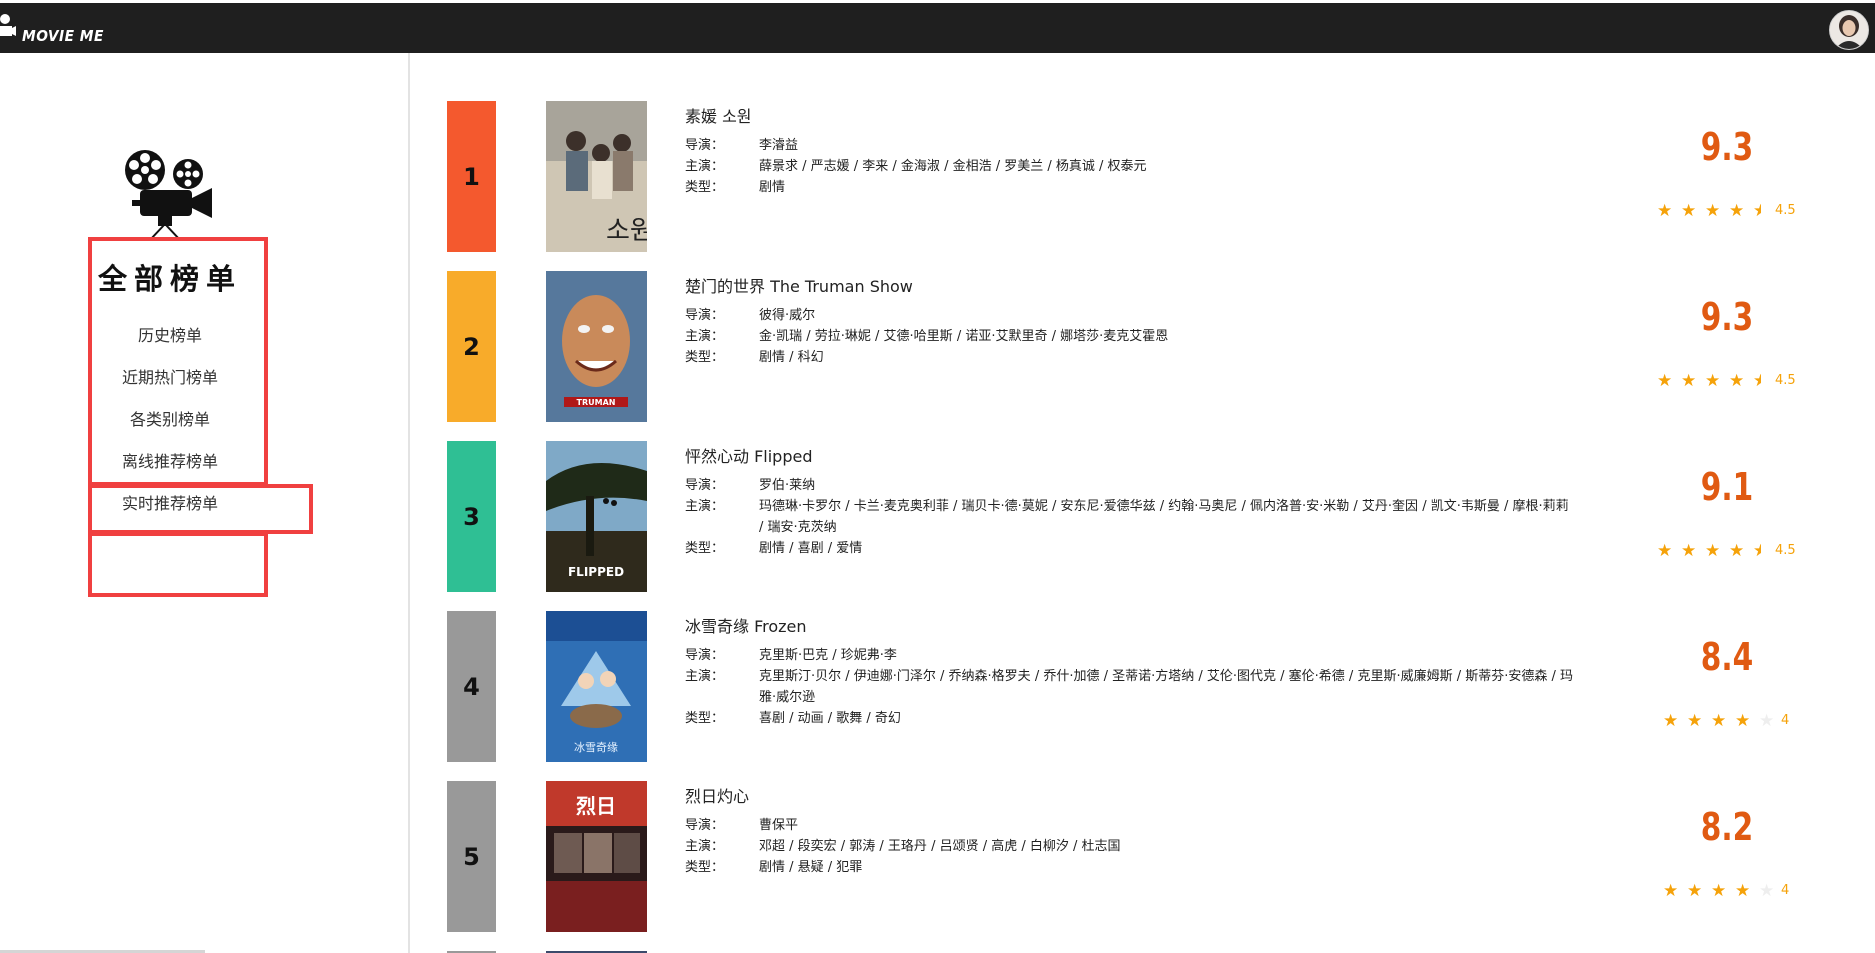  Describe the element at coordinates (717, 795) in the screenshot. I see `movie-title: 烈日灼心` at that location.